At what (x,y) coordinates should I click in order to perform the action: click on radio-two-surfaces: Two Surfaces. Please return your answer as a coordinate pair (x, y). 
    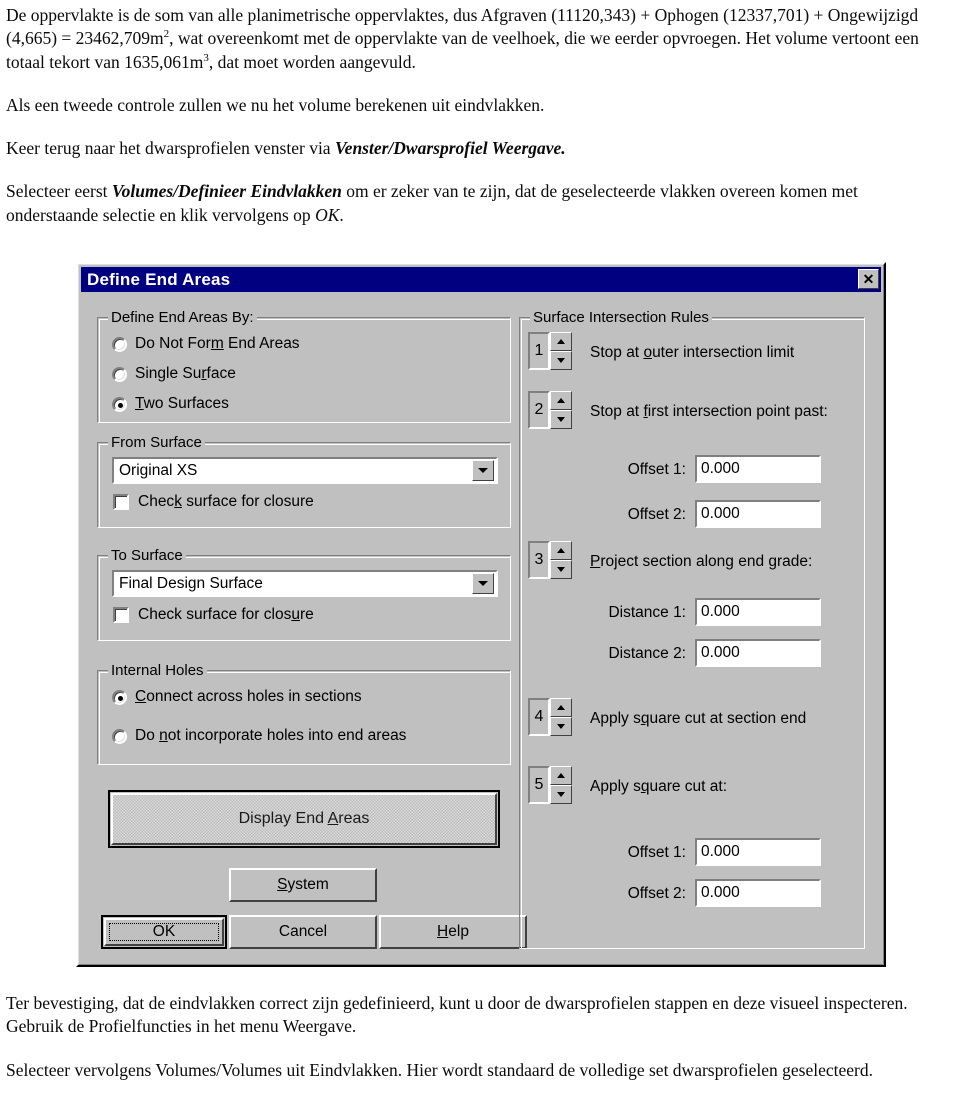
    Looking at the image, I should click on (170, 404).